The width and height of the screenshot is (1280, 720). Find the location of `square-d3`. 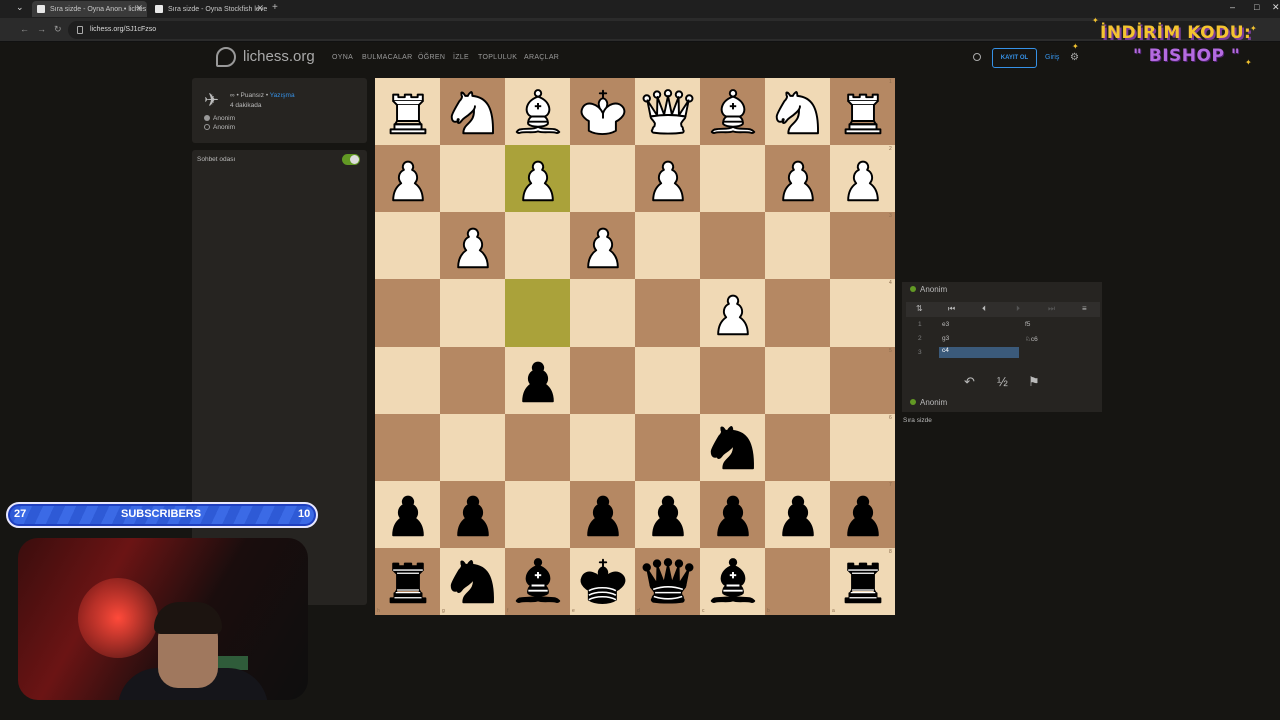

square-d3 is located at coordinates (667, 246).